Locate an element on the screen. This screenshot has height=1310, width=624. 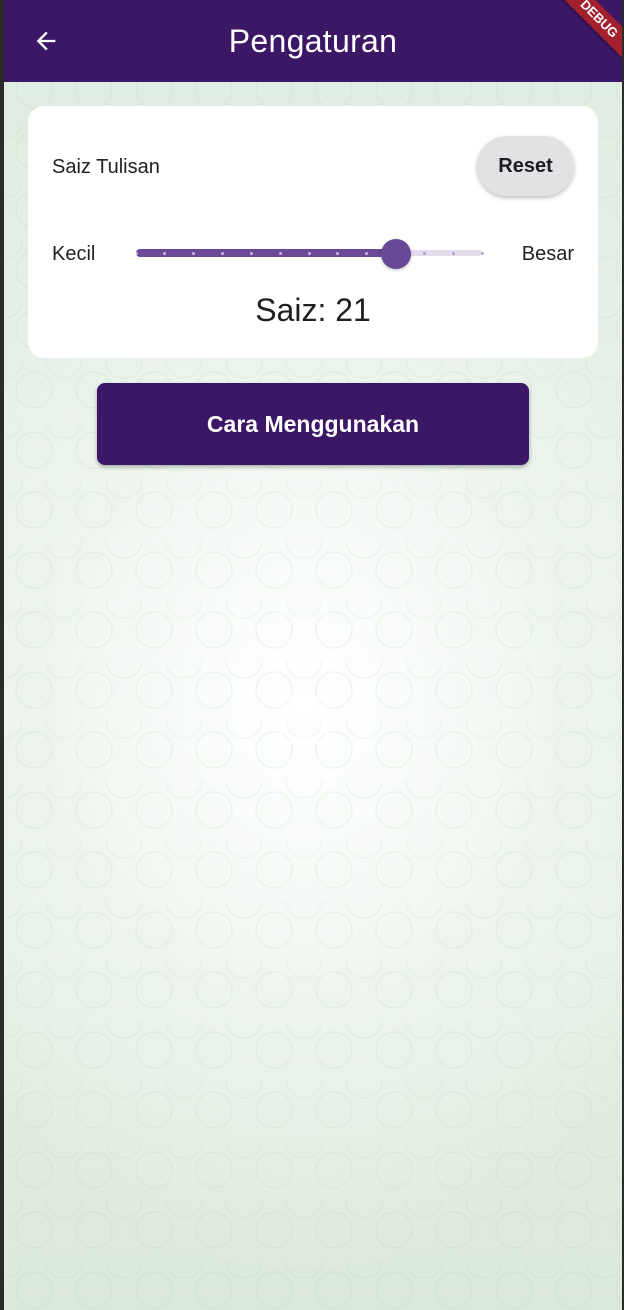
how-to-use-button: Cara Menggunakan is located at coordinates (313, 424).